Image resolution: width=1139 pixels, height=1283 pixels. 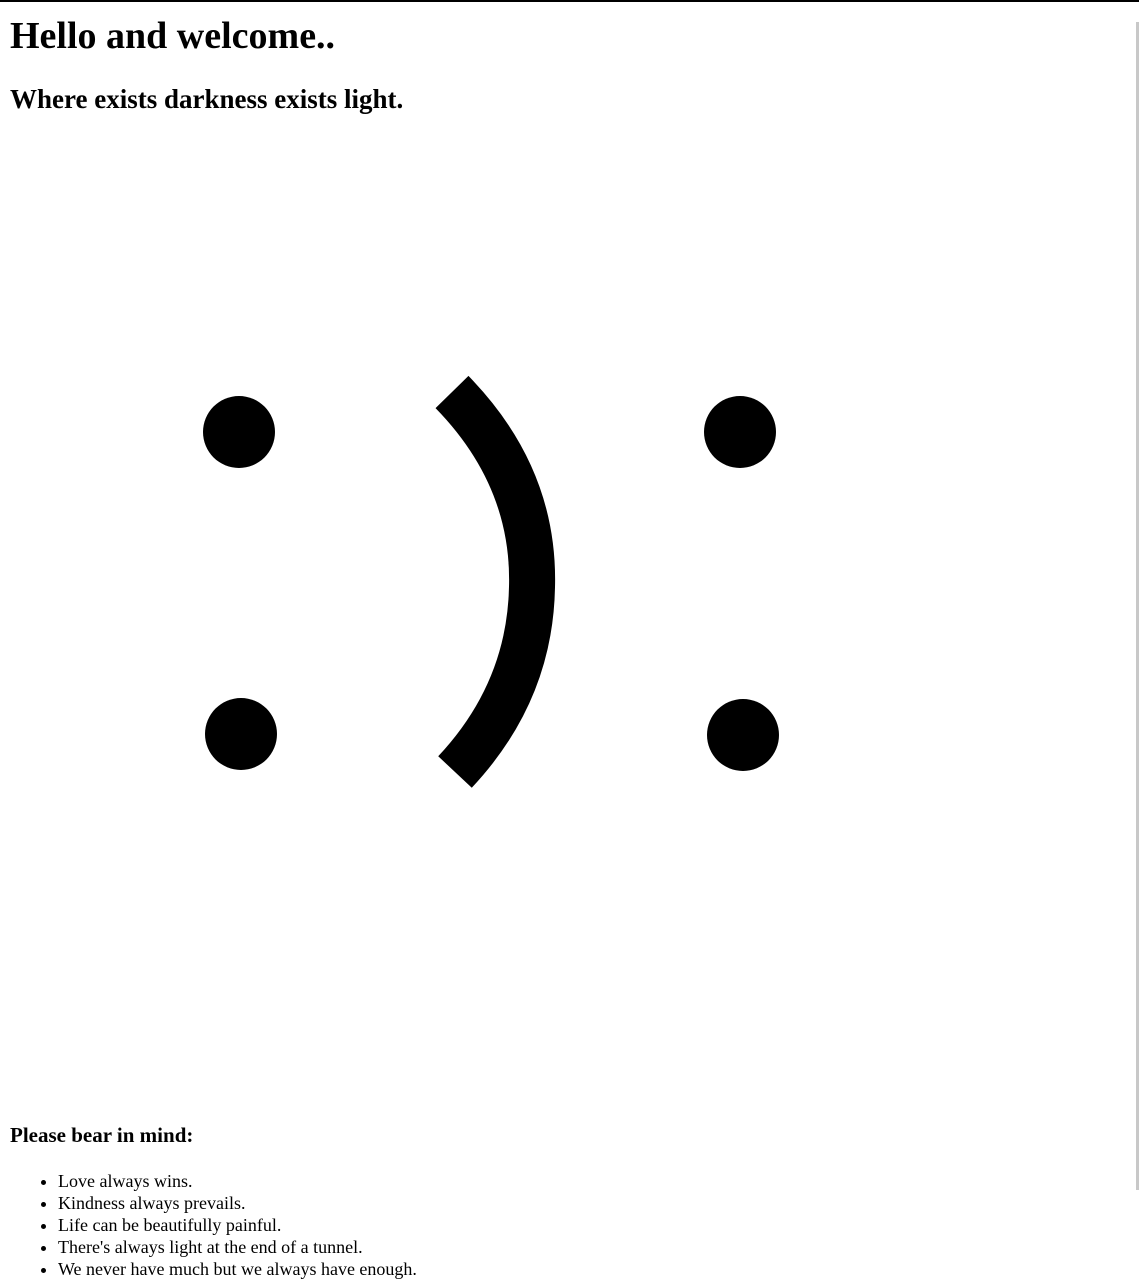 I want to click on list-item: Kindness always prevails., so click(x=237, y=1203).